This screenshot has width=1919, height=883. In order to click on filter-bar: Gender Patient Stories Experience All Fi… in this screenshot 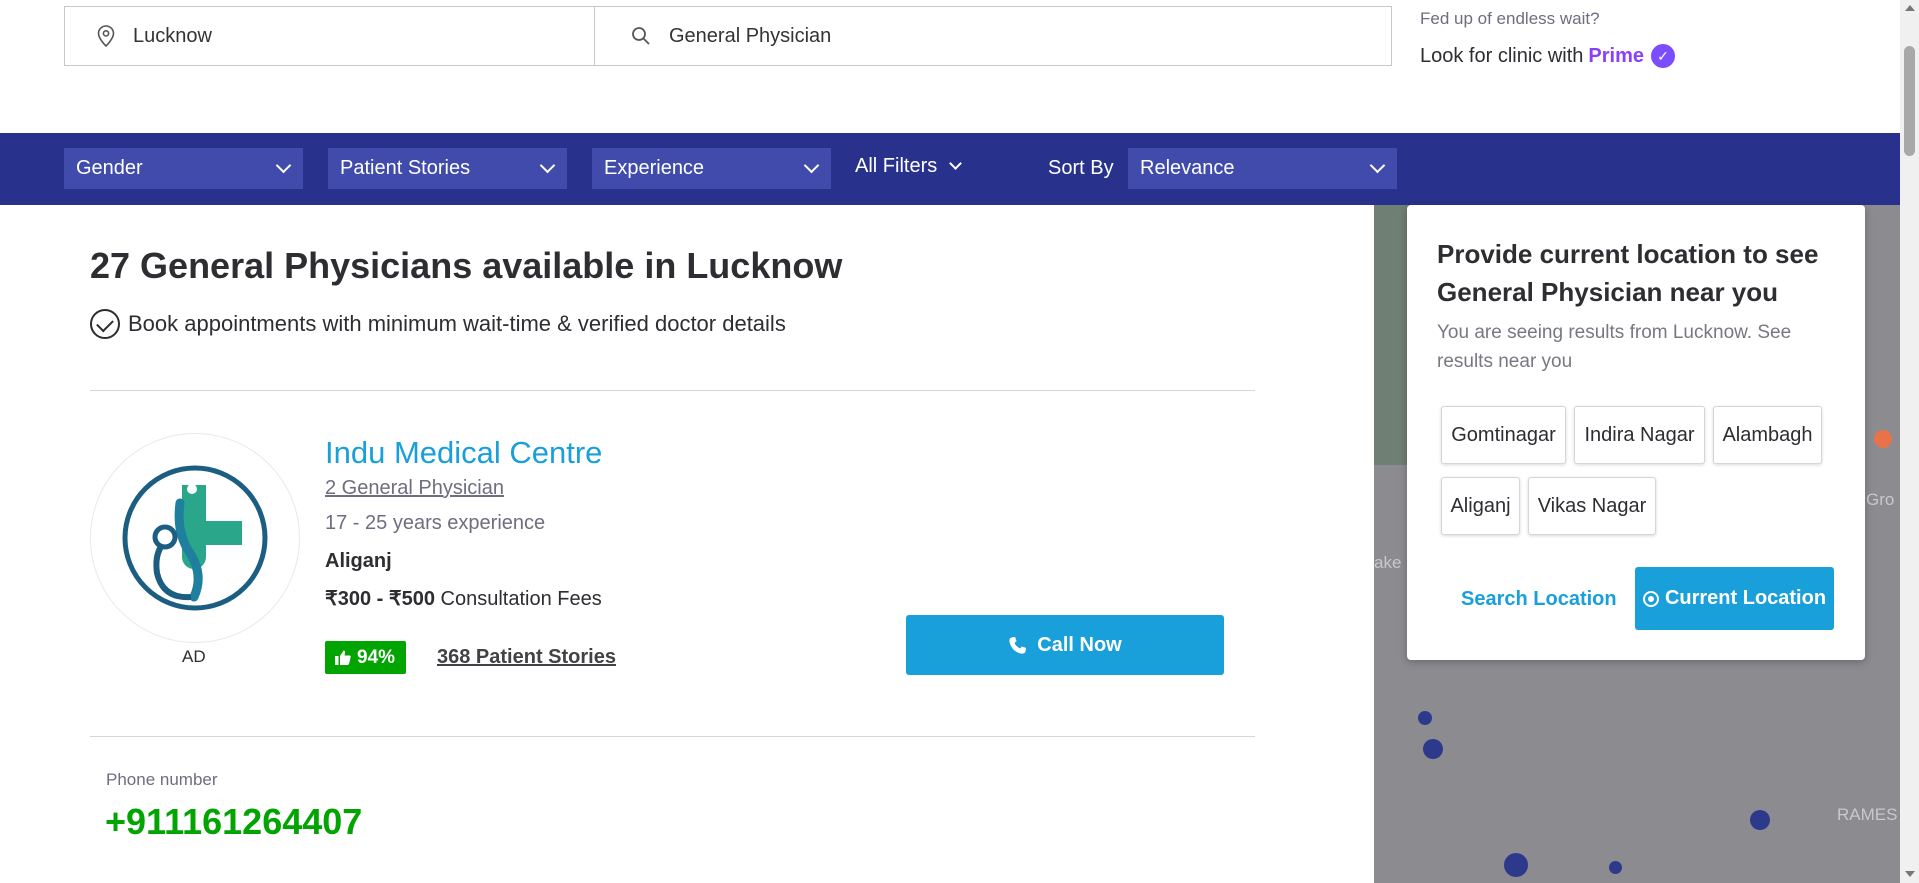, I will do `click(950, 169)`.